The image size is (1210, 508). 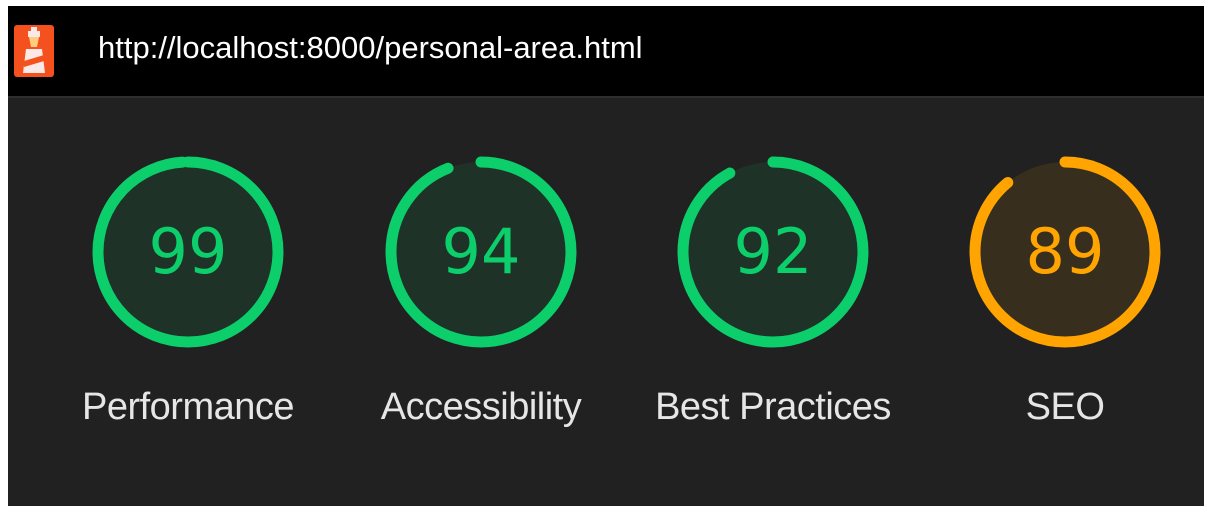 What do you see at coordinates (188, 407) in the screenshot?
I see `score-label-performance: Performance` at bounding box center [188, 407].